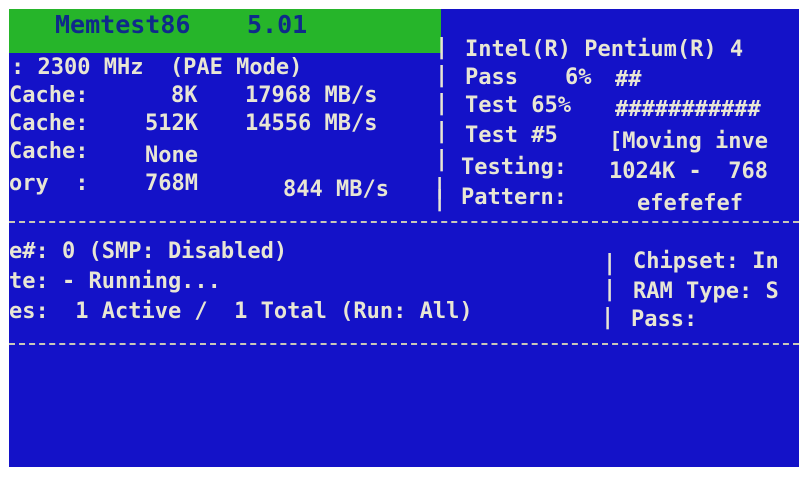 This screenshot has height=477, width=799. Describe the element at coordinates (311, 95) in the screenshot. I see `l1-cache-speed: 17968 MB/s` at that location.